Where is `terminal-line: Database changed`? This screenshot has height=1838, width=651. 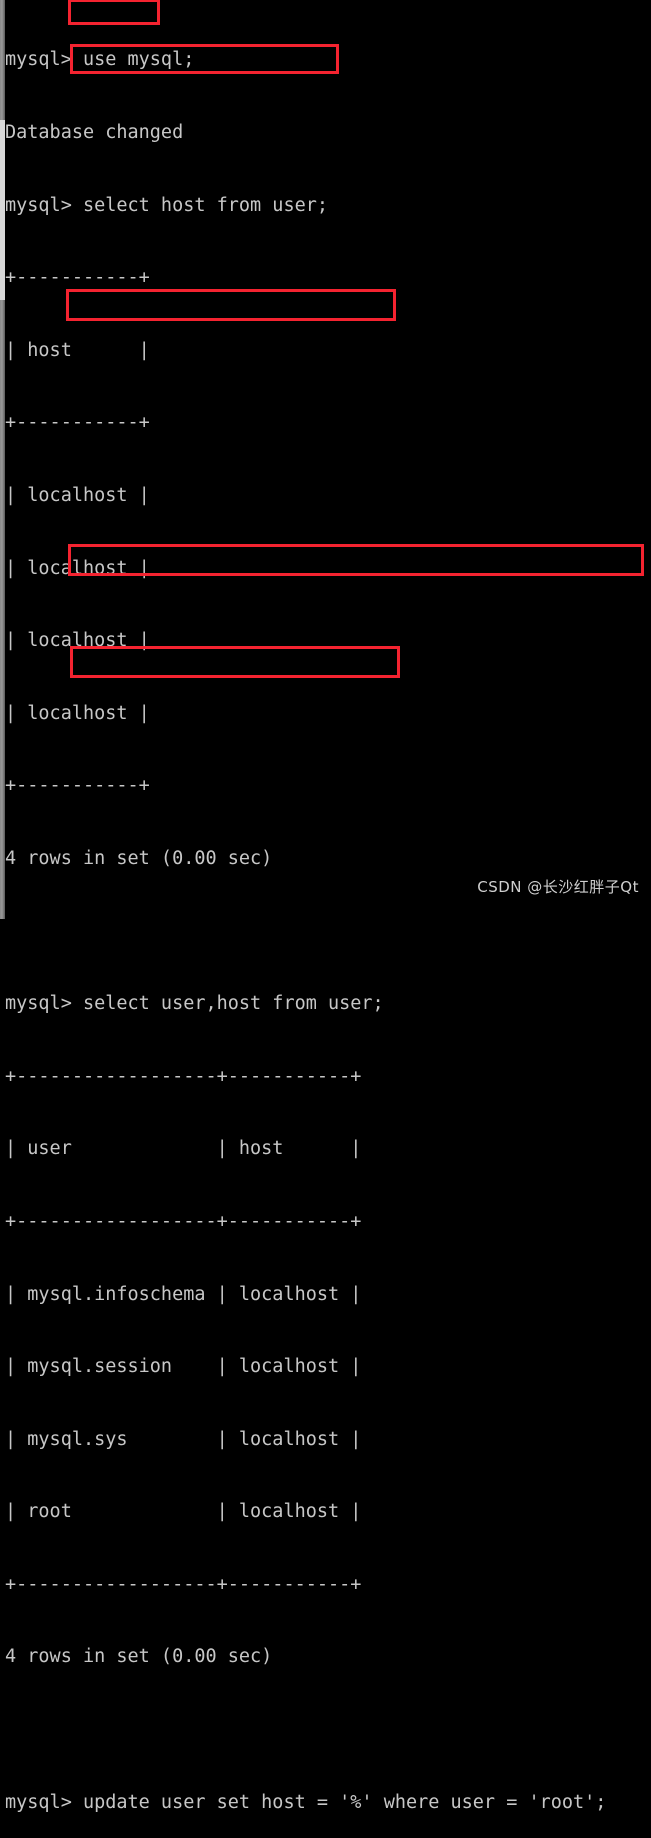 terminal-line: Database changed is located at coordinates (94, 132).